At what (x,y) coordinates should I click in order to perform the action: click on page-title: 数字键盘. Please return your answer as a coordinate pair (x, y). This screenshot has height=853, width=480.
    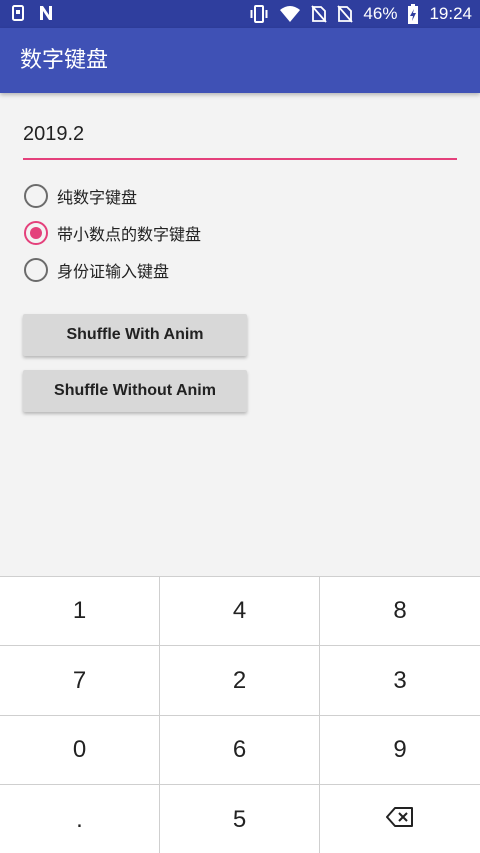
    Looking at the image, I should click on (64, 60).